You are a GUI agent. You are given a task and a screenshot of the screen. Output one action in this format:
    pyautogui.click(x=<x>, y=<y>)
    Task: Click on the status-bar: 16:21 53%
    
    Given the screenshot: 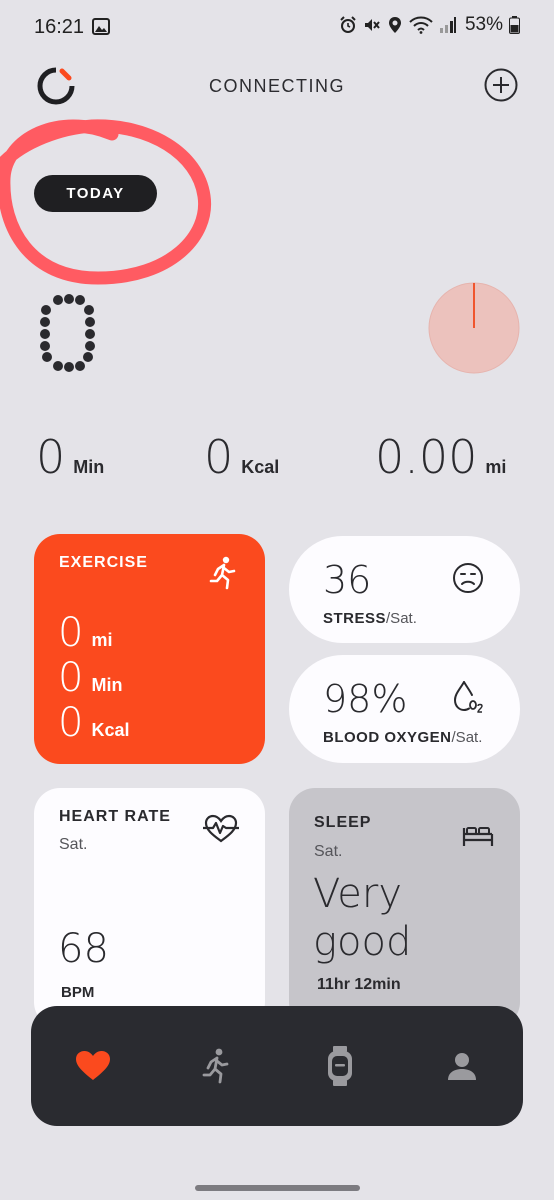 What is the action you would take?
    pyautogui.click(x=277, y=28)
    